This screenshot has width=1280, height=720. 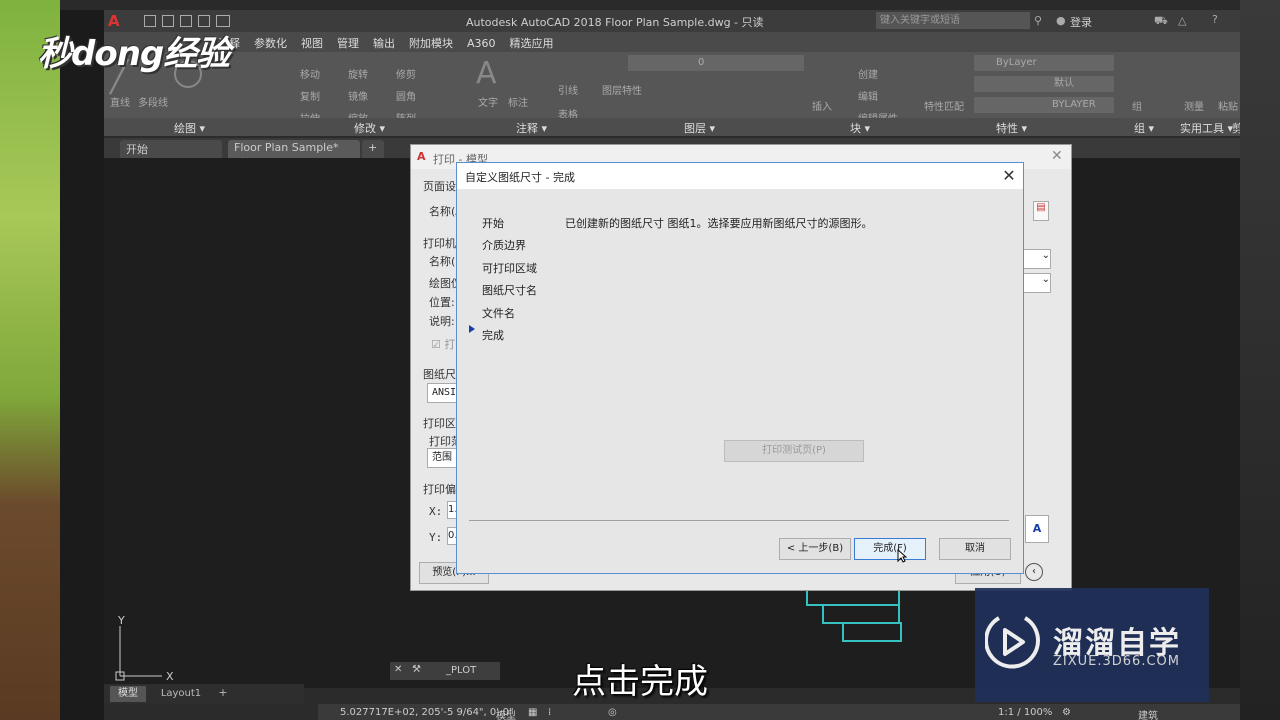 I want to click on expand-collapse-icon: ‹, so click(x=1034, y=572).